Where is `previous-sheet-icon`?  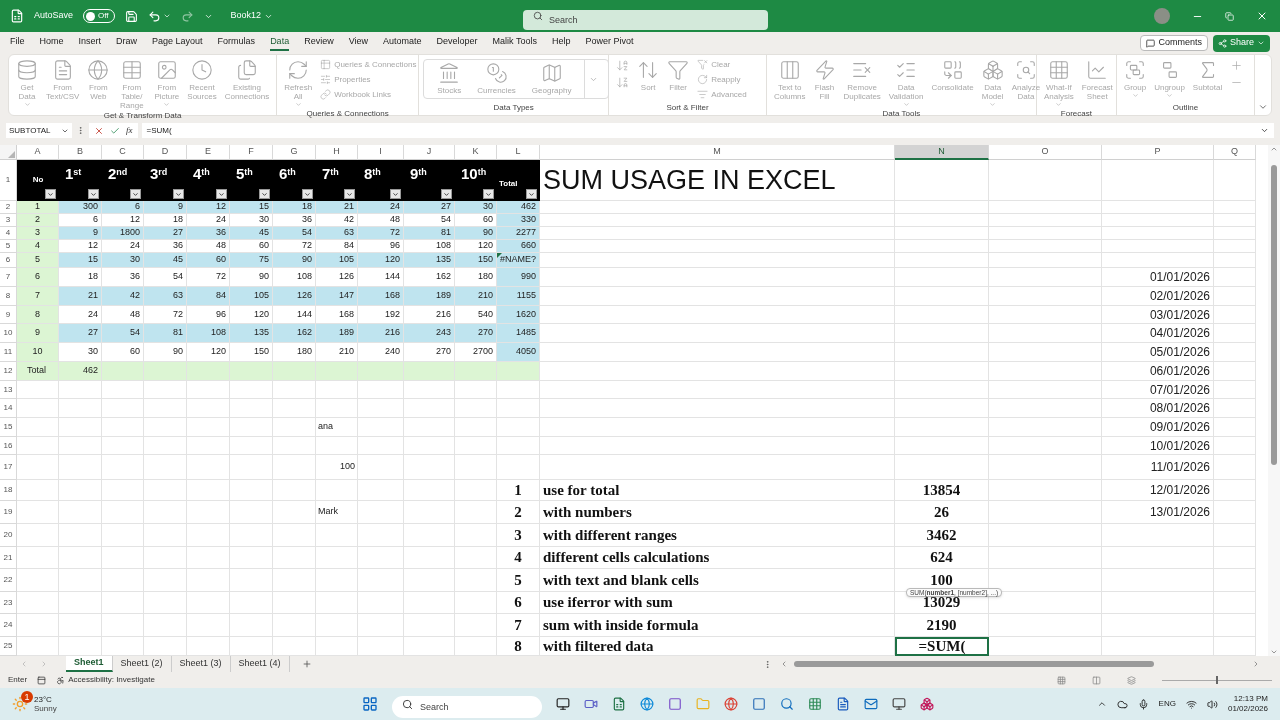
previous-sheet-icon is located at coordinates (24, 664).